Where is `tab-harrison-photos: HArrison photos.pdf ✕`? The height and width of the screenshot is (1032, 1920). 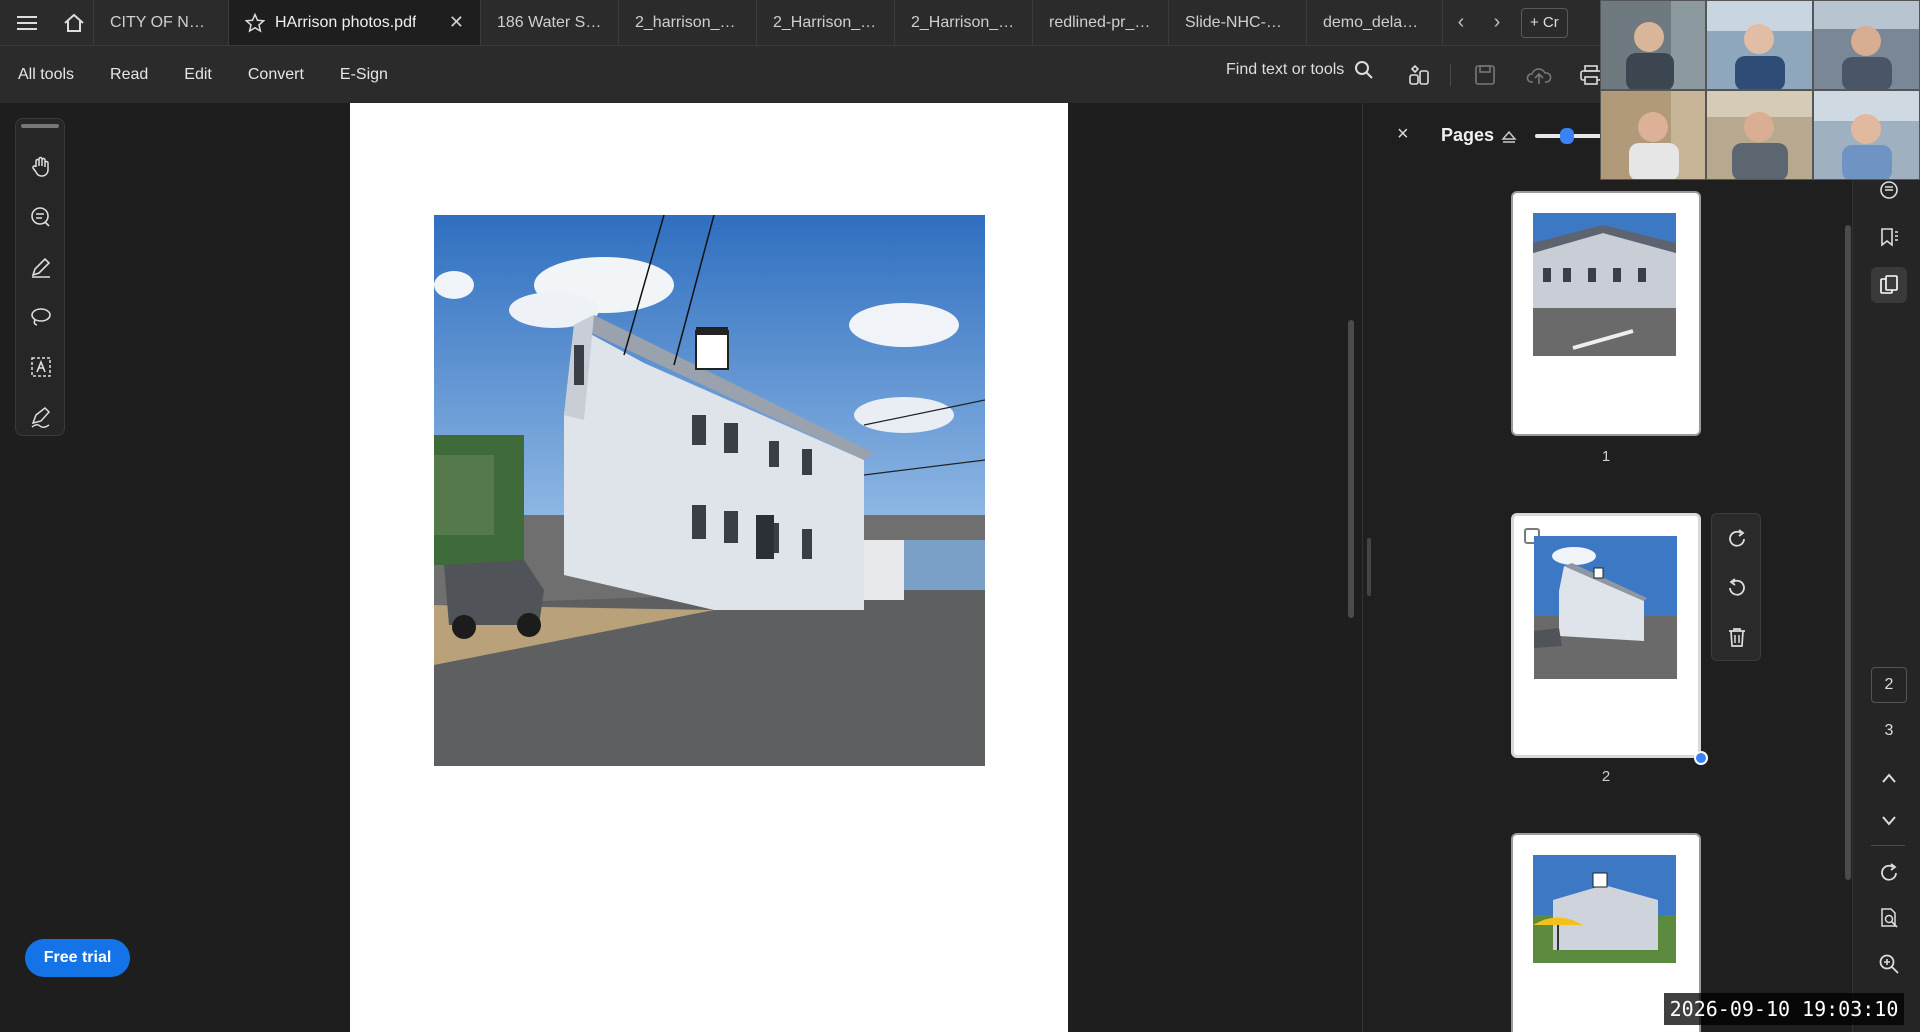 tab-harrison-photos: HArrison photos.pdf ✕ is located at coordinates (355, 22).